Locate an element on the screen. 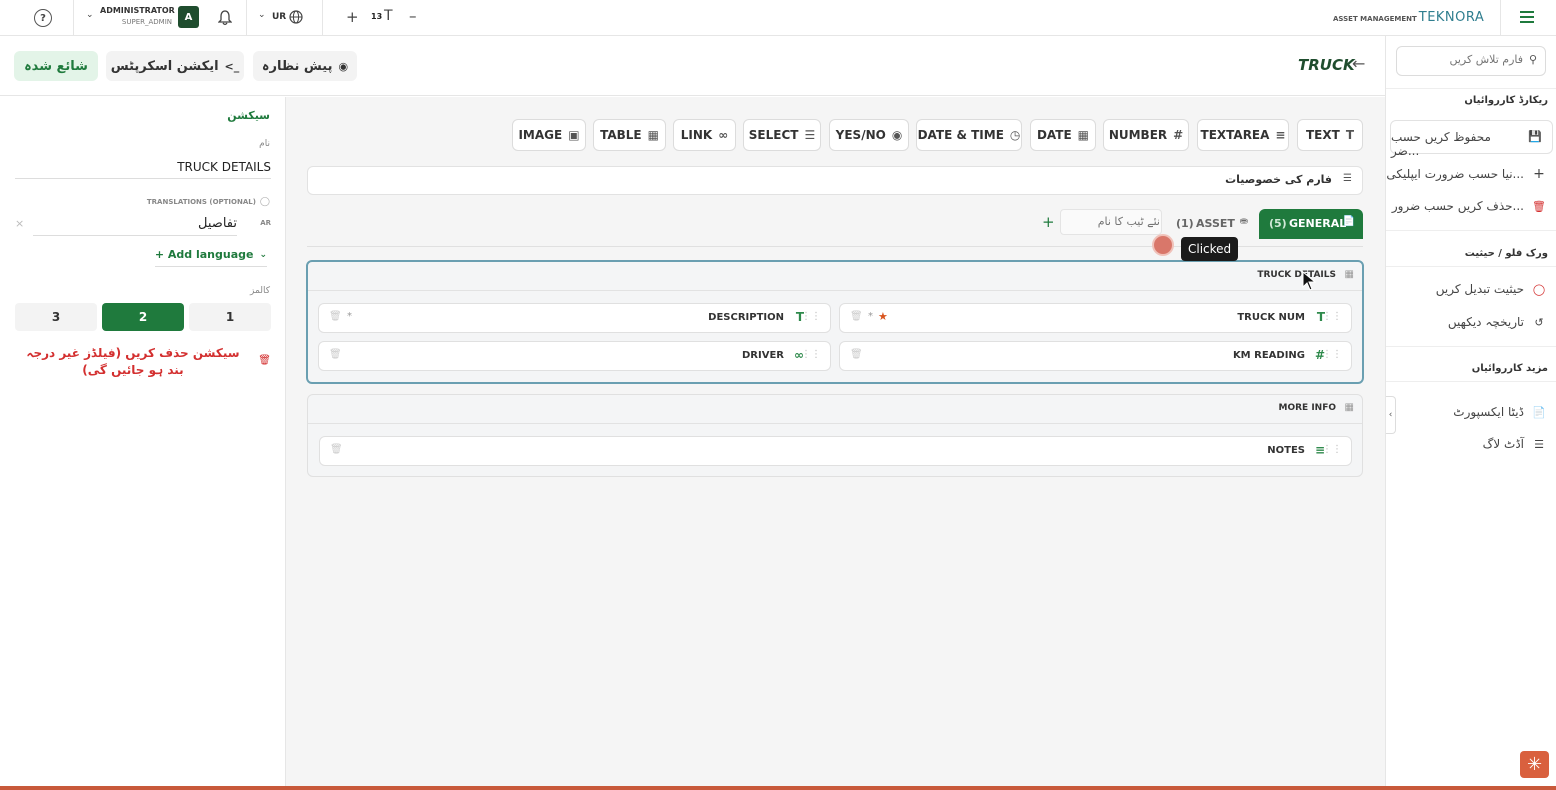 Image resolution: width=1556 pixels, height=790 pixels. sidebar-item-change-status: حیثیت تبدیل کریں ◯ is located at coordinates (1491, 289).